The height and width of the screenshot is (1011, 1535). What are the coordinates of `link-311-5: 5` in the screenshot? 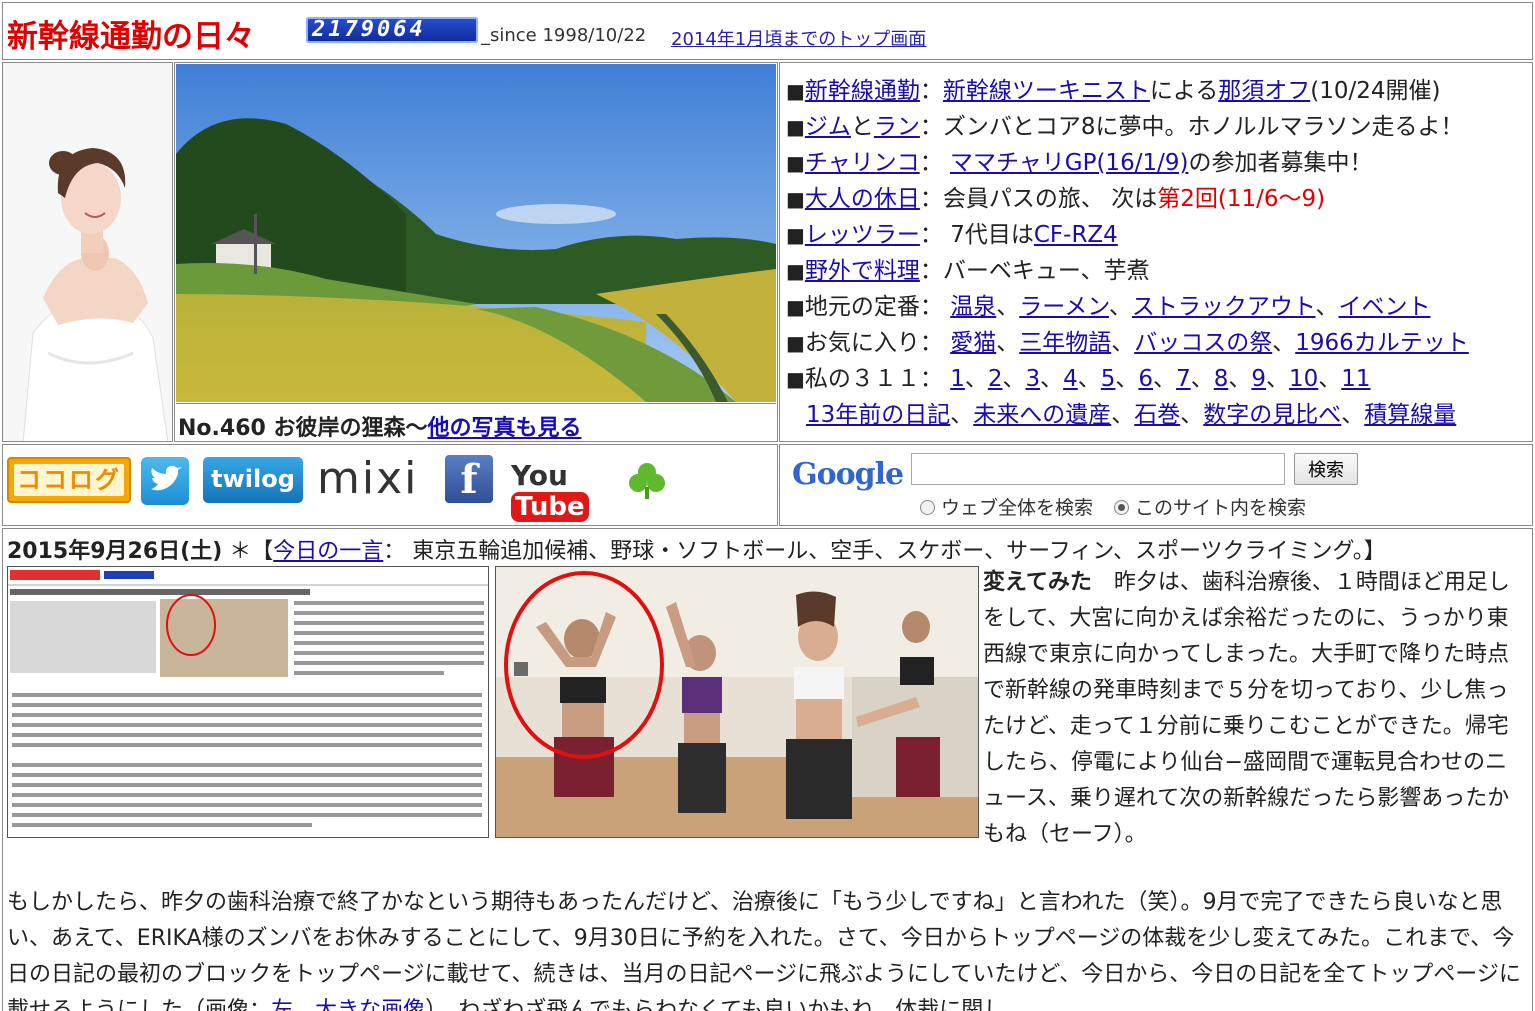 It's located at (1108, 379).